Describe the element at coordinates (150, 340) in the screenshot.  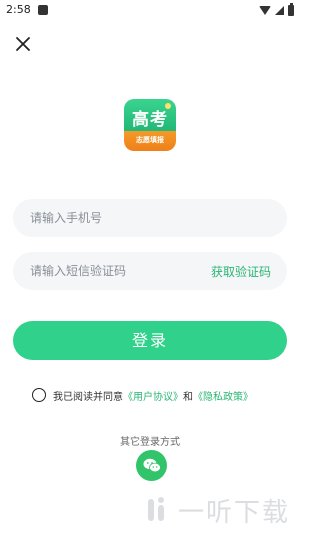
I see `login-button: 登录` at that location.